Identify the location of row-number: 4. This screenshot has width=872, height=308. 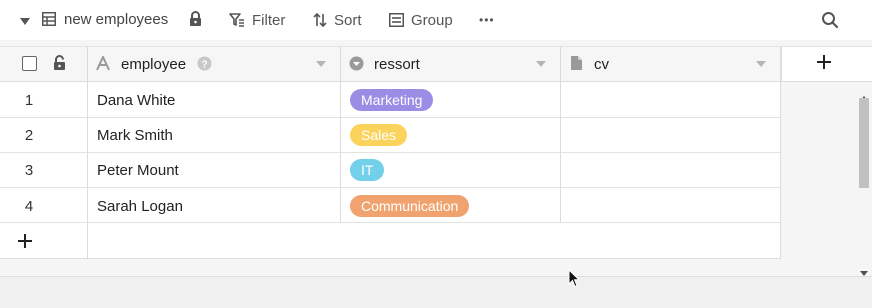
(29, 206).